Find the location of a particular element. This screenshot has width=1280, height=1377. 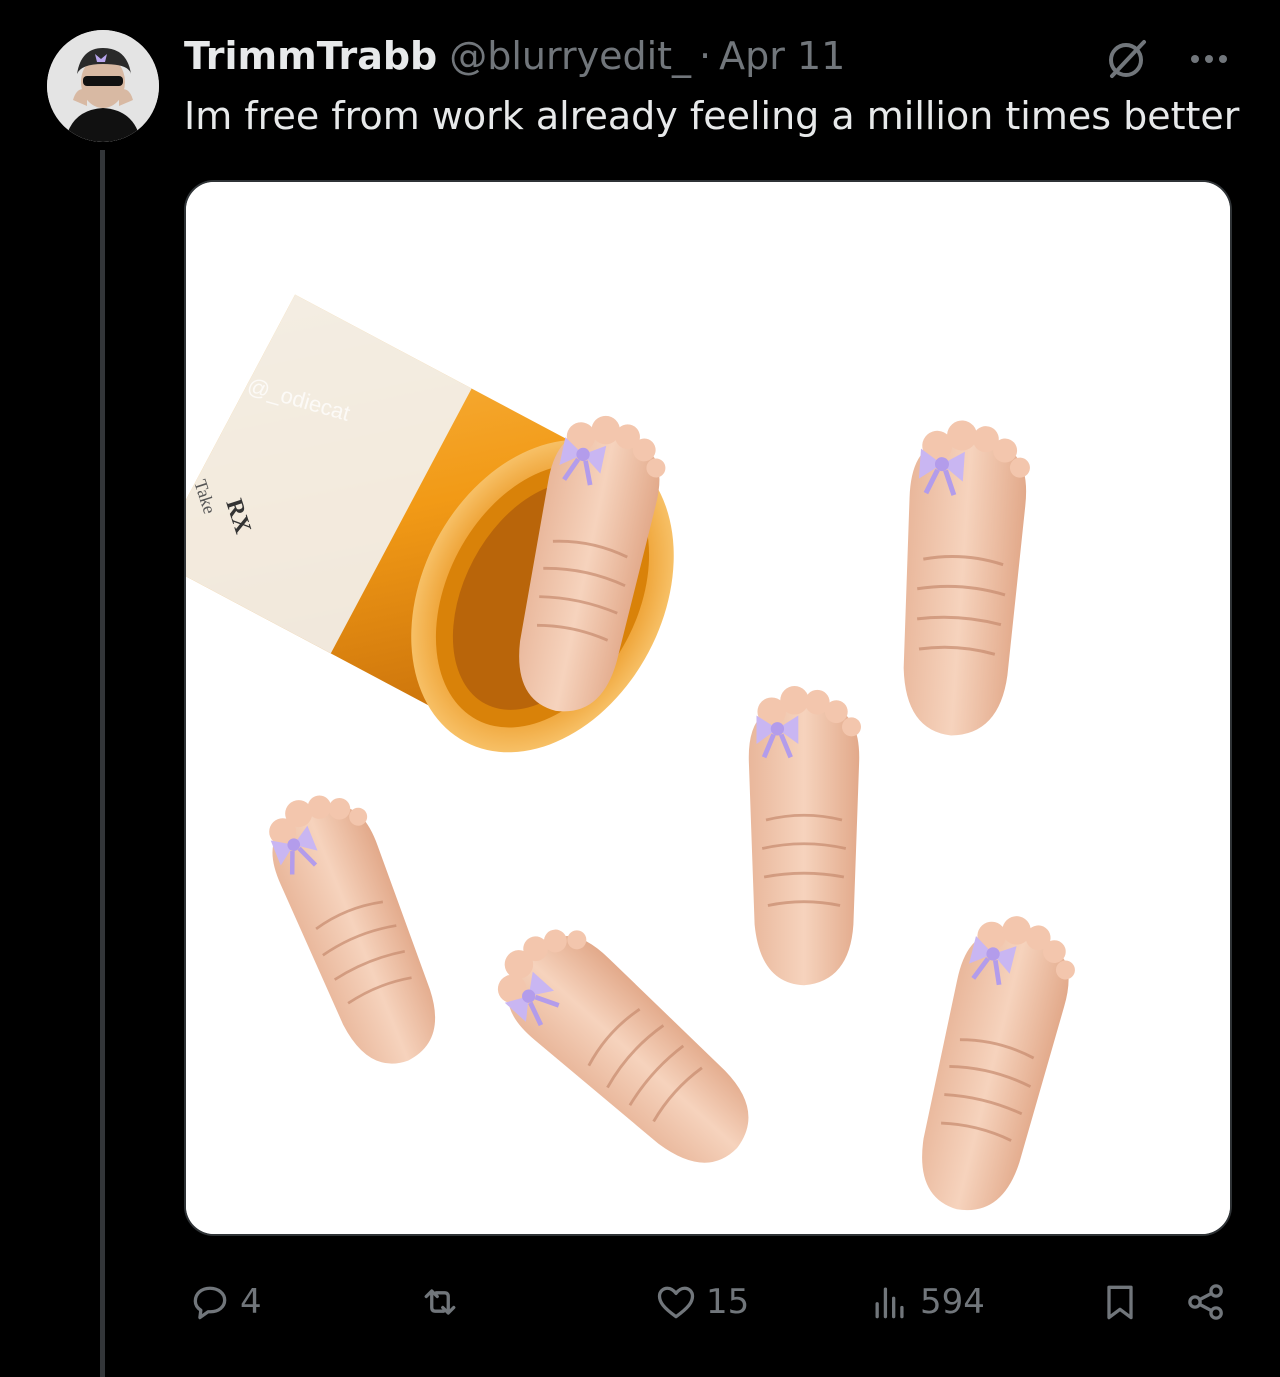

reply-button: 4 is located at coordinates (225, 1302).